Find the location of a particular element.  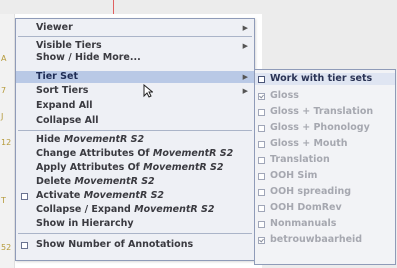

submenu-item-gloss-phonology: Gloss + Phonology is located at coordinates (325, 128).